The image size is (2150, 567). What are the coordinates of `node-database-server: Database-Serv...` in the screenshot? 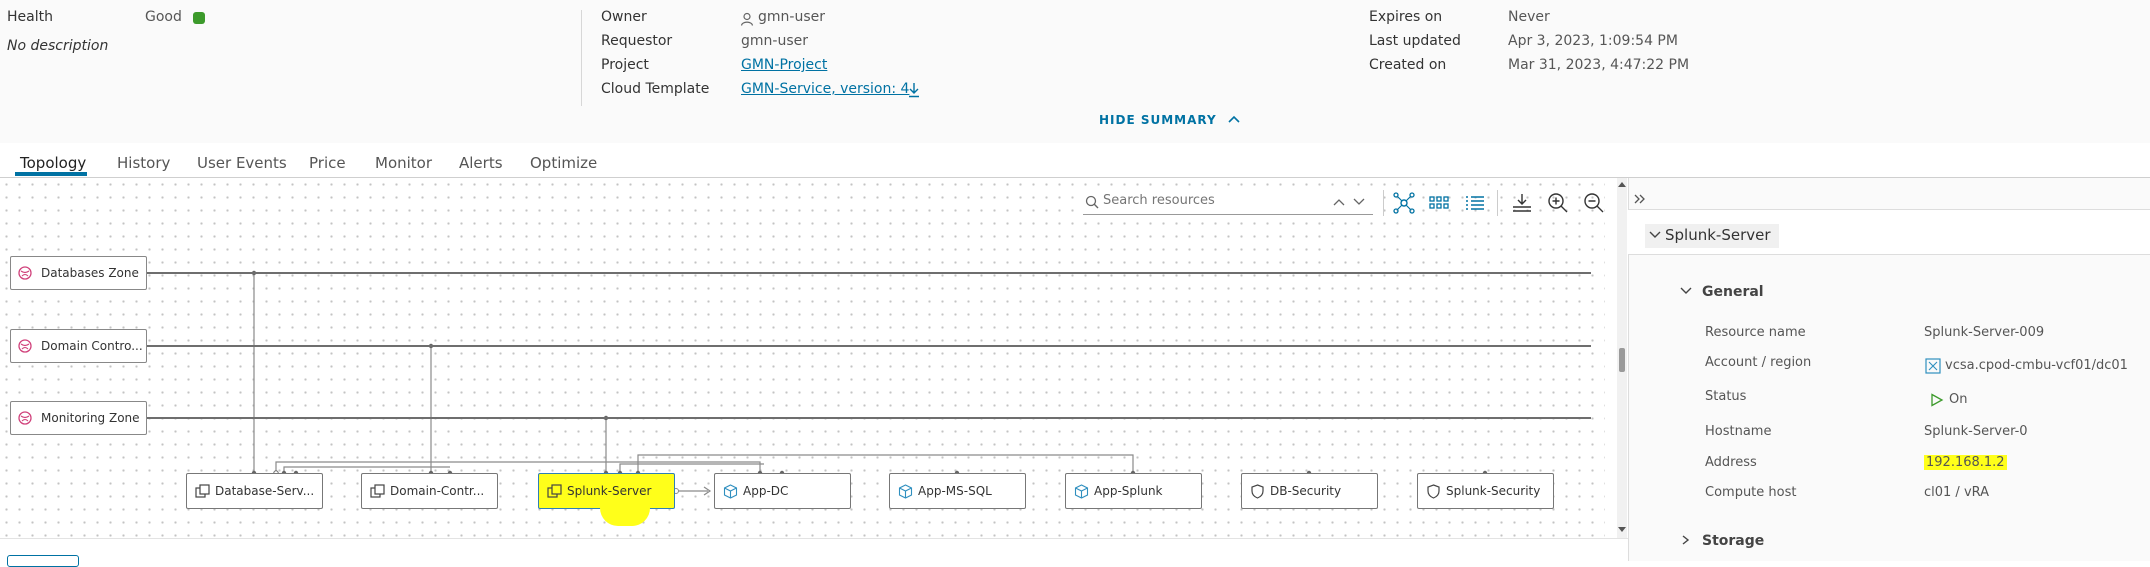 It's located at (254, 491).